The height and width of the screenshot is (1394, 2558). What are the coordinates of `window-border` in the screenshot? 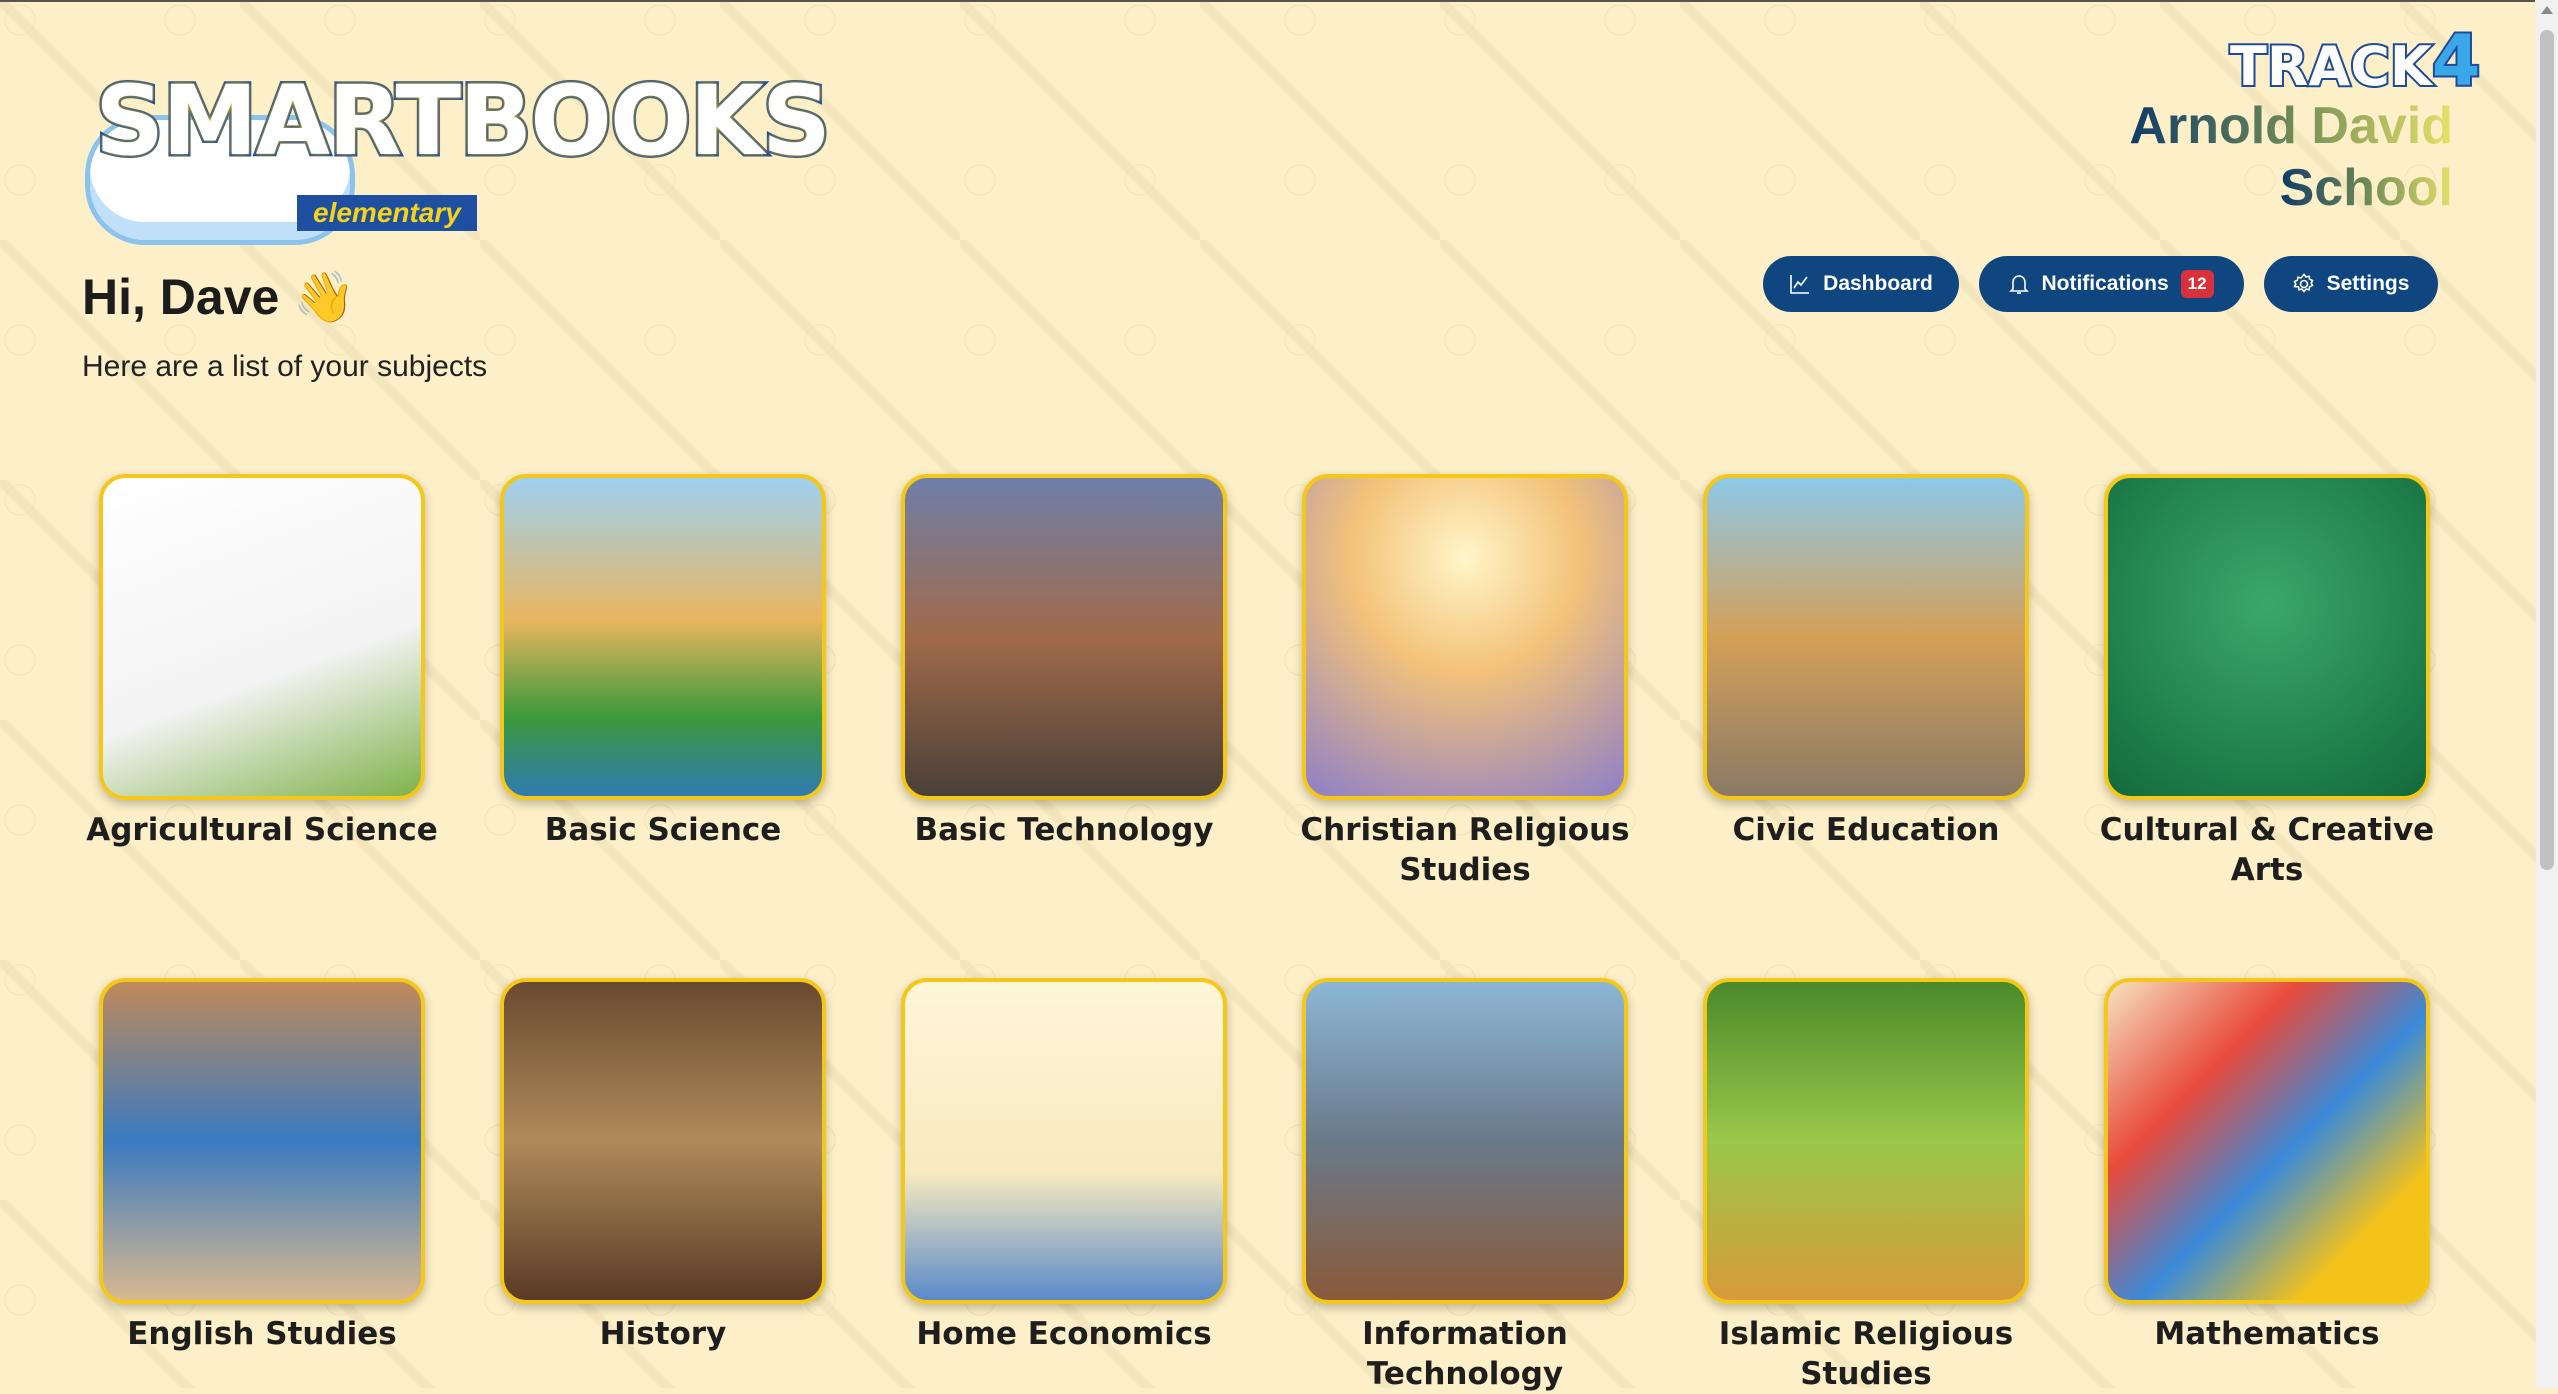 It's located at (1267, 1).